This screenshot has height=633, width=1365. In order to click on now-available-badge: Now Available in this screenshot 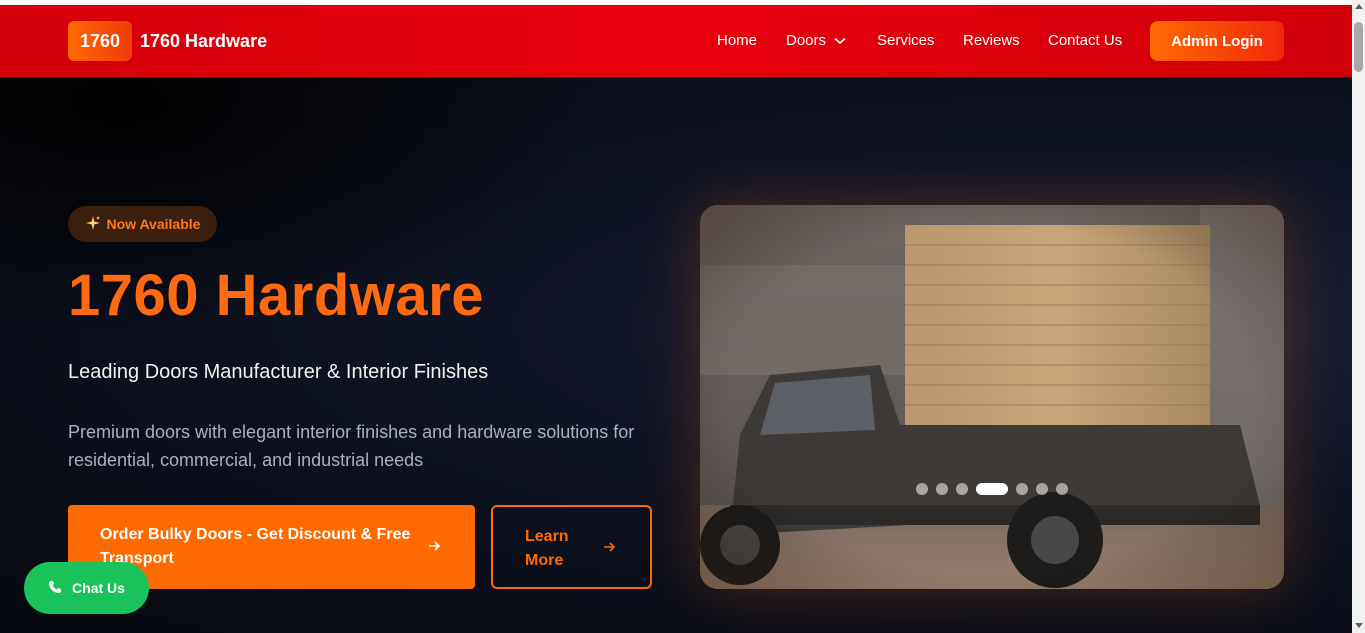, I will do `click(142, 224)`.